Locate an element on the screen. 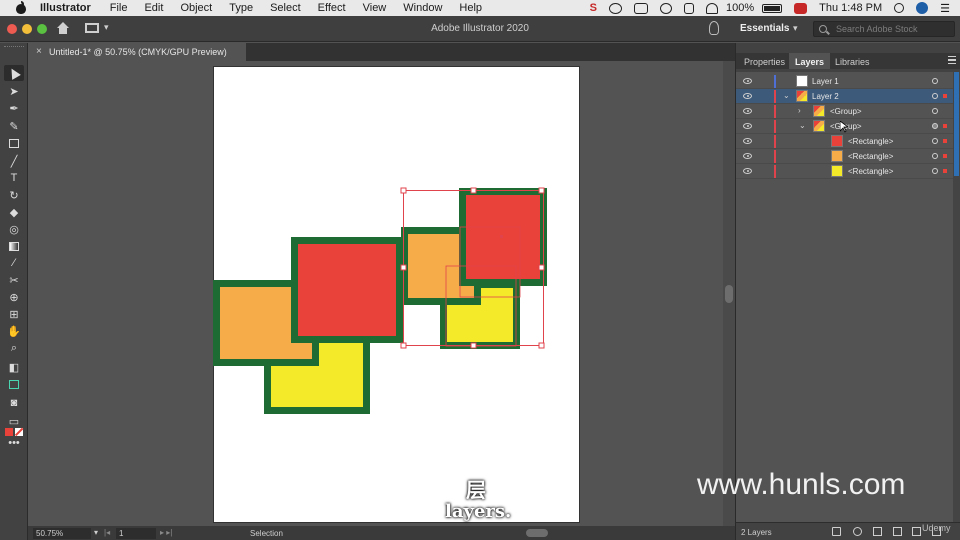  time-machine-icon is located at coordinates (666, 8).